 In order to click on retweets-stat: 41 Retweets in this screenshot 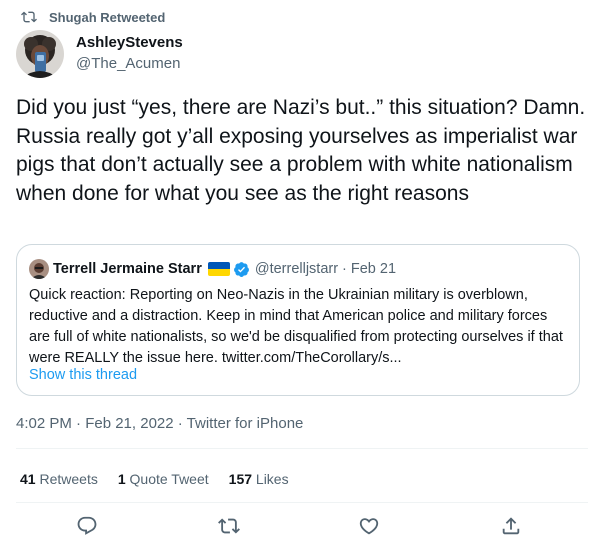, I will do `click(59, 479)`.